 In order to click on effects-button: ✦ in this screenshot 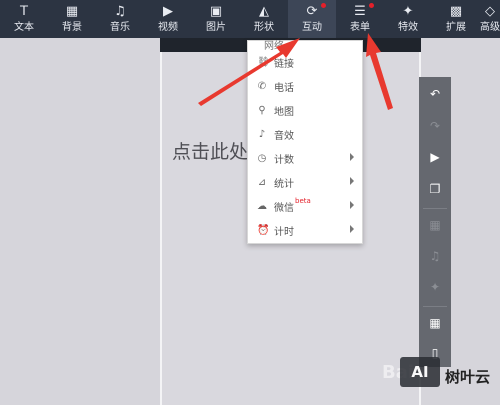, I will do `click(435, 287)`.